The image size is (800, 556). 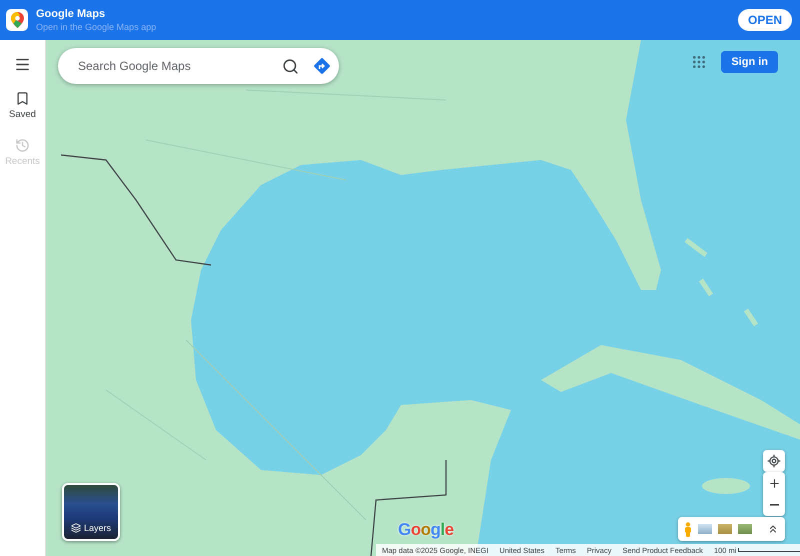 What do you see at coordinates (91, 512) in the screenshot?
I see `layers-button: Layers` at bounding box center [91, 512].